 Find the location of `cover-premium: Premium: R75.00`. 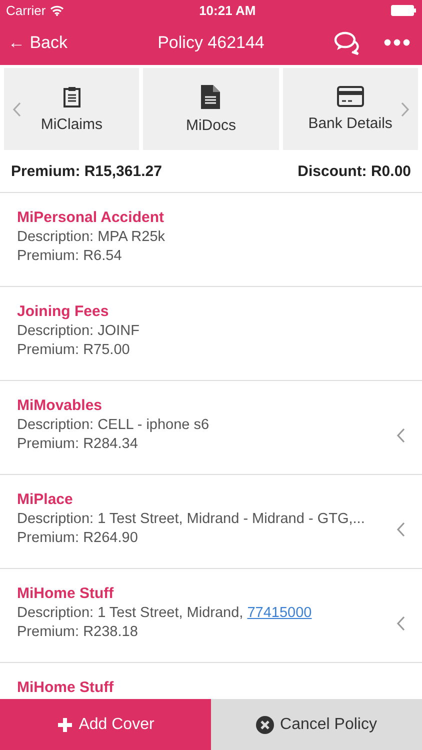

cover-premium: Premium: R75.00 is located at coordinates (74, 350).